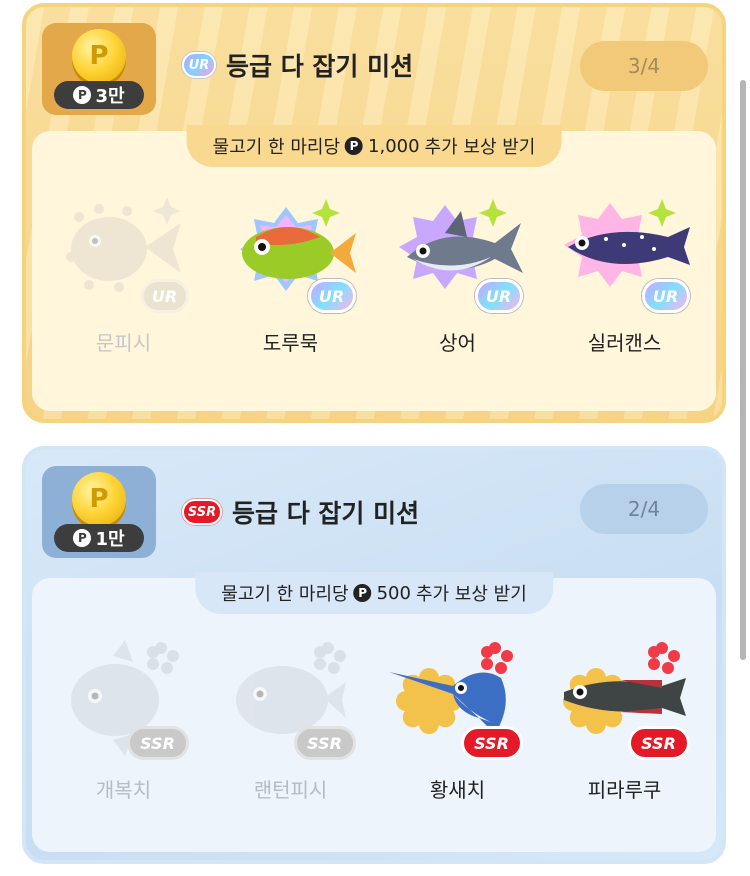  What do you see at coordinates (291, 724) in the screenshot?
I see `fish-card-lanternfish: SSR 랜턴피시` at bounding box center [291, 724].